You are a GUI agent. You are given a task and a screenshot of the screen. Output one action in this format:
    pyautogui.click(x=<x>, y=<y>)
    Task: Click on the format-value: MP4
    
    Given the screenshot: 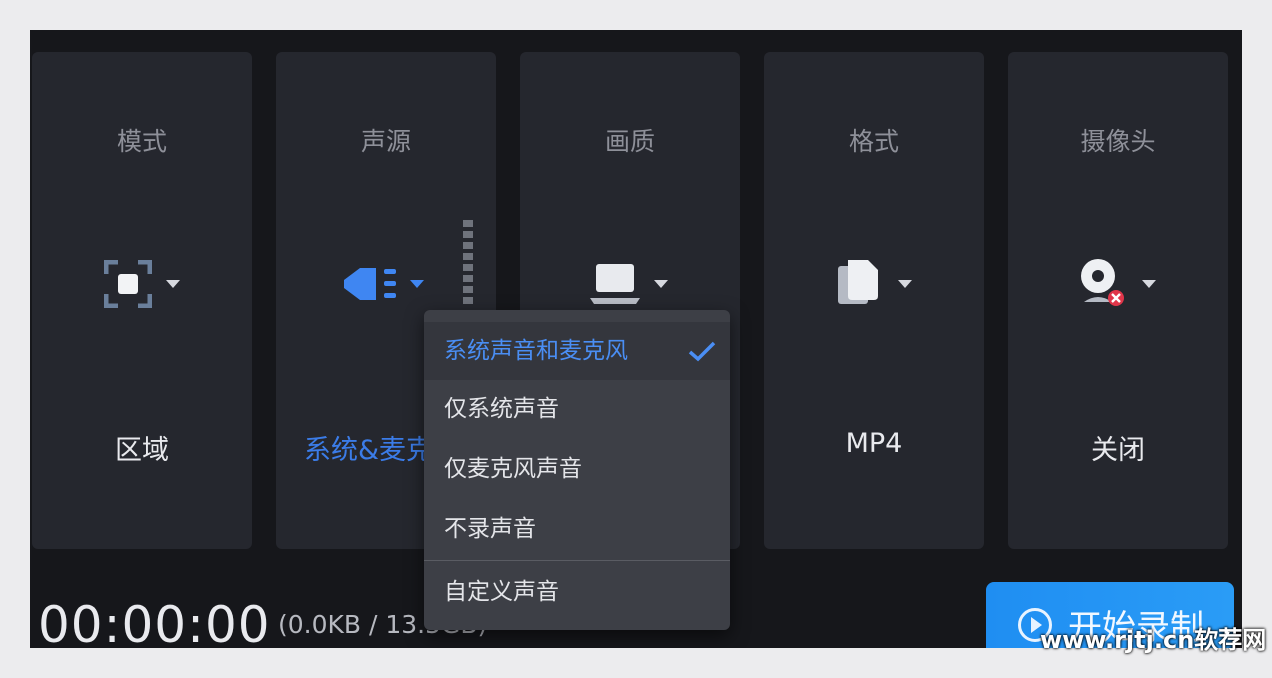 What is the action you would take?
    pyautogui.click(x=874, y=443)
    